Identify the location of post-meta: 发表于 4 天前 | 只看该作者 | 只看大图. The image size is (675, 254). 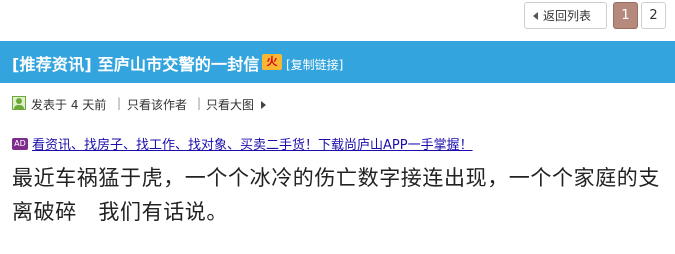
(337, 103).